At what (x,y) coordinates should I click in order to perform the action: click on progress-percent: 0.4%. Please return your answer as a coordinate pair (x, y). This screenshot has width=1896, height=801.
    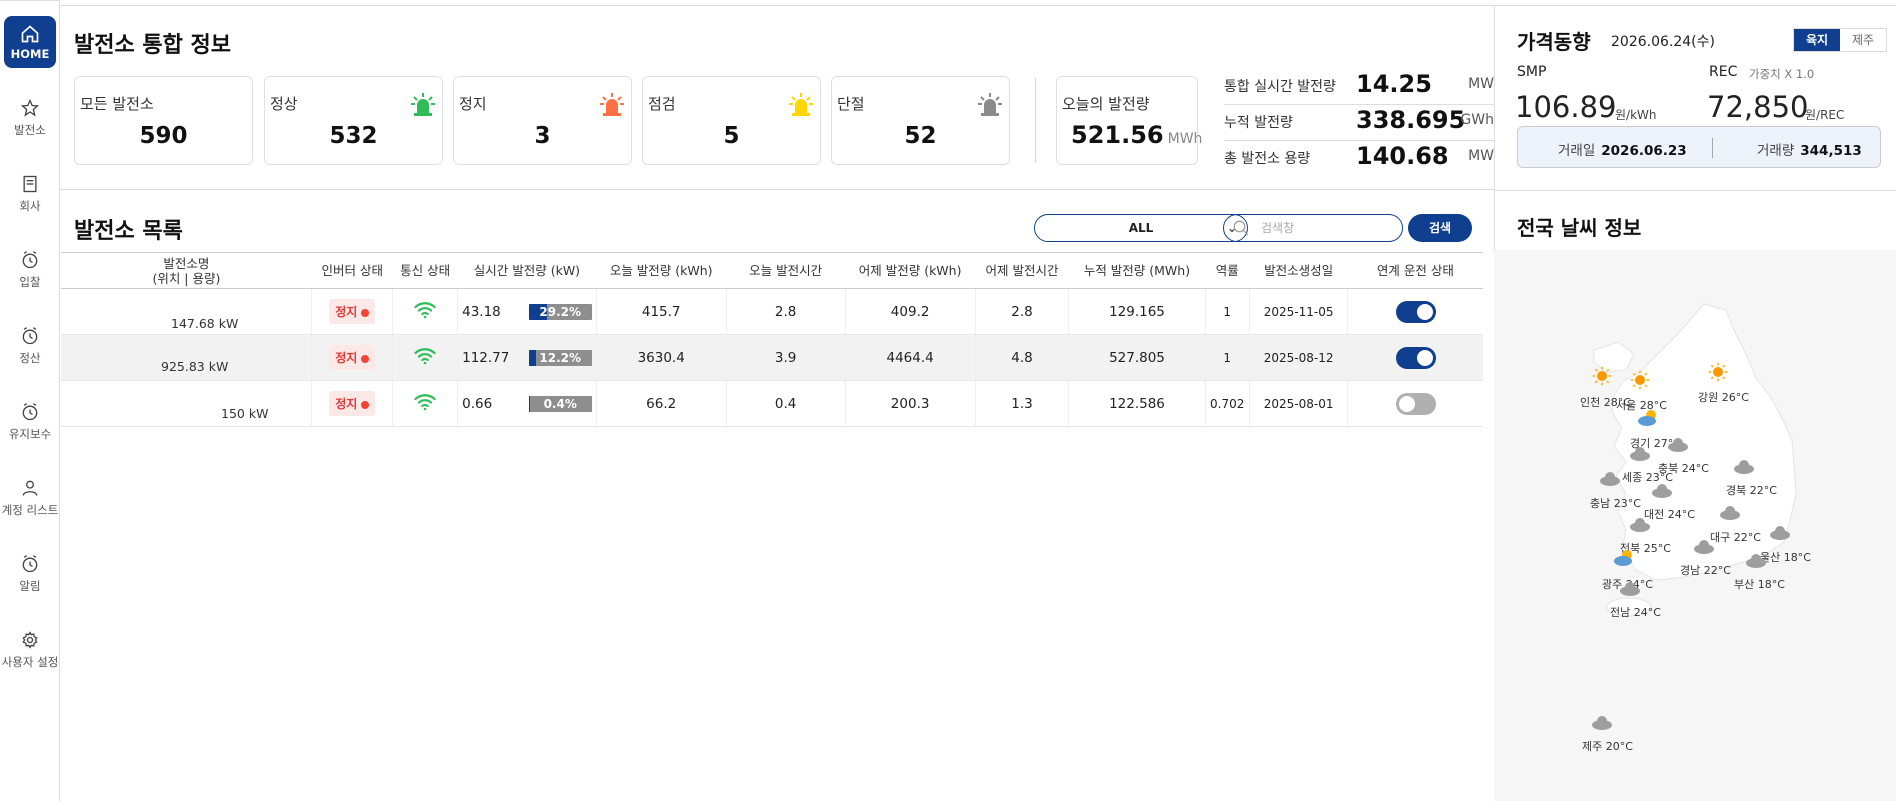
    Looking at the image, I should click on (560, 403).